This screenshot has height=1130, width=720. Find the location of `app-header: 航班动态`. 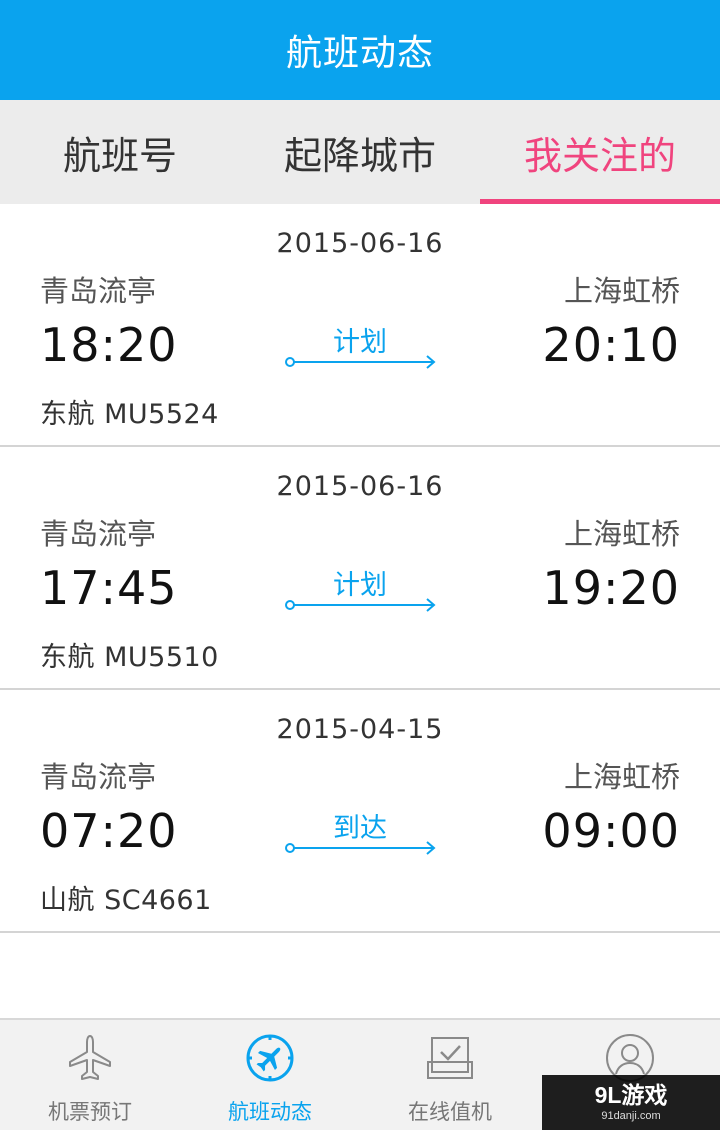

app-header: 航班动态 is located at coordinates (360, 50).